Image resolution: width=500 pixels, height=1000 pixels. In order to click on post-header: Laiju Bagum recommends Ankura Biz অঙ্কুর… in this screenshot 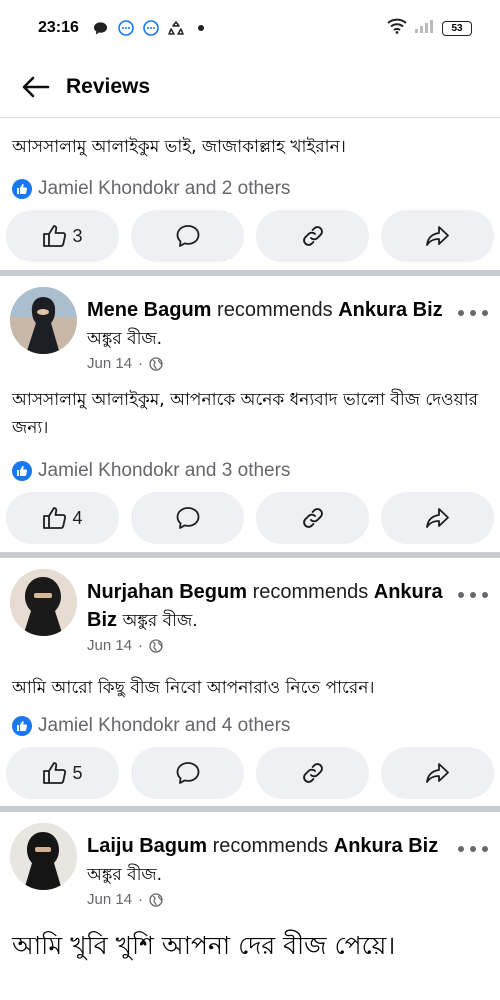, I will do `click(265, 870)`.